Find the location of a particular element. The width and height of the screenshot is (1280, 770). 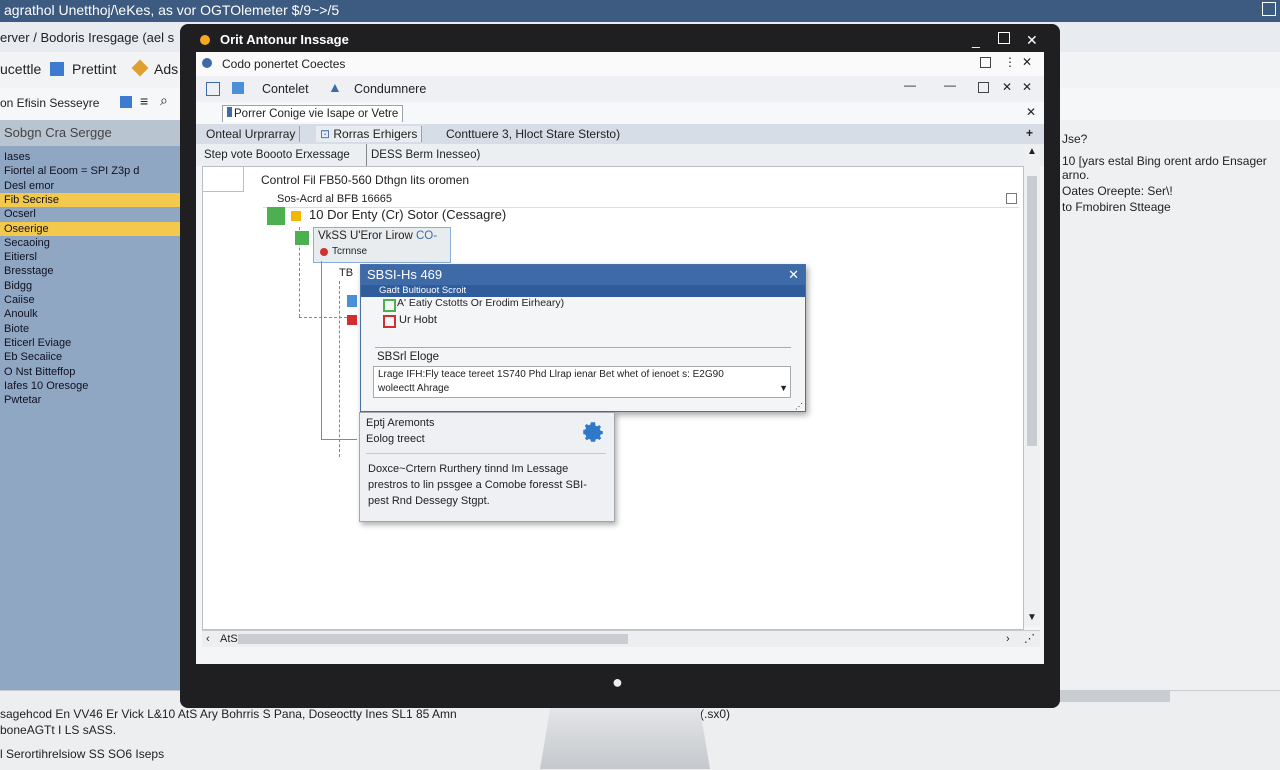

background-menu-item: erver / Bodoris Iresgage (ael s is located at coordinates (87, 37).